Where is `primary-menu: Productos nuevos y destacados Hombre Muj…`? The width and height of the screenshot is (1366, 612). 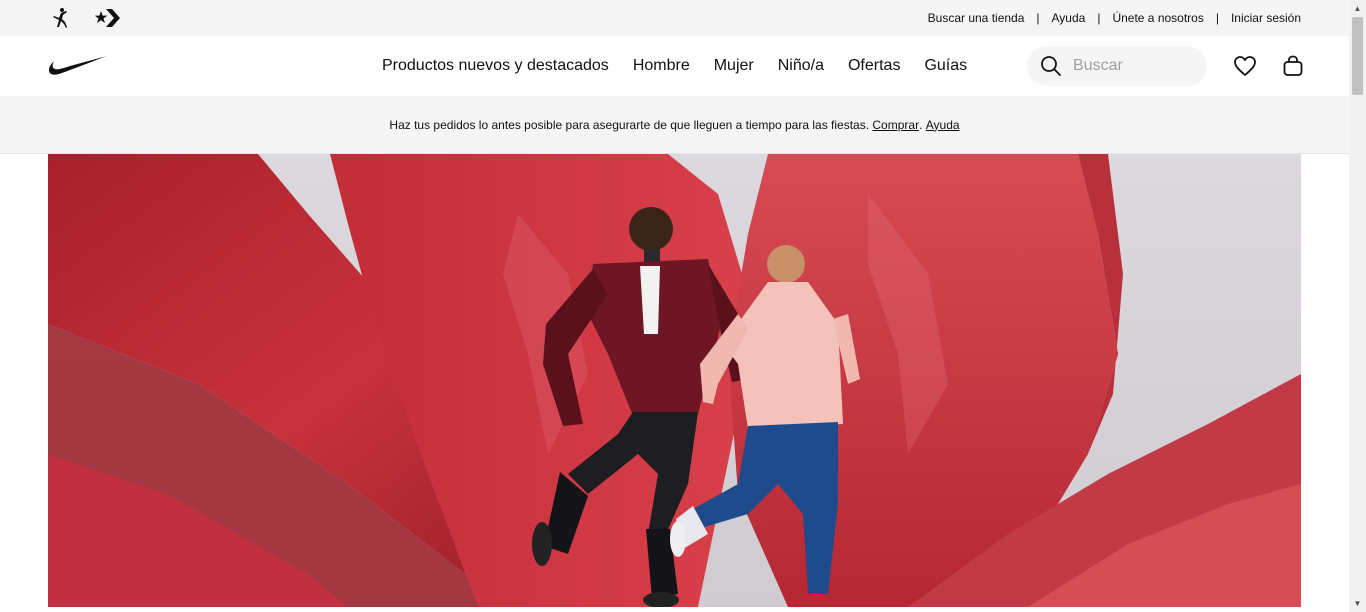 primary-menu: Productos nuevos y destacados Hombre Muj… is located at coordinates (686, 66).